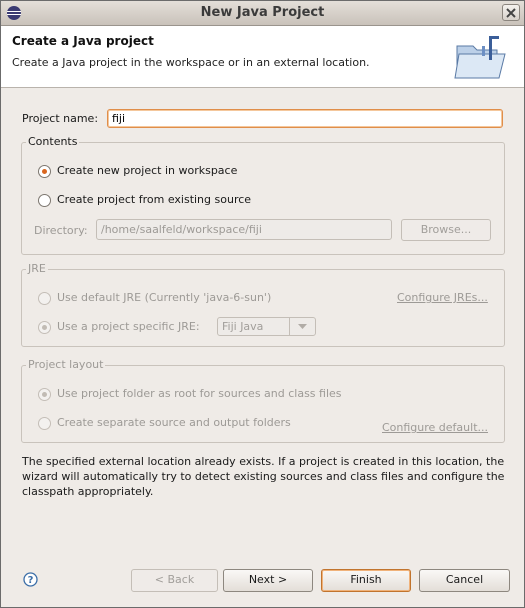 The width and height of the screenshot is (525, 608). I want to click on specific-jre-label: Use a project specific JRE:, so click(128, 326).